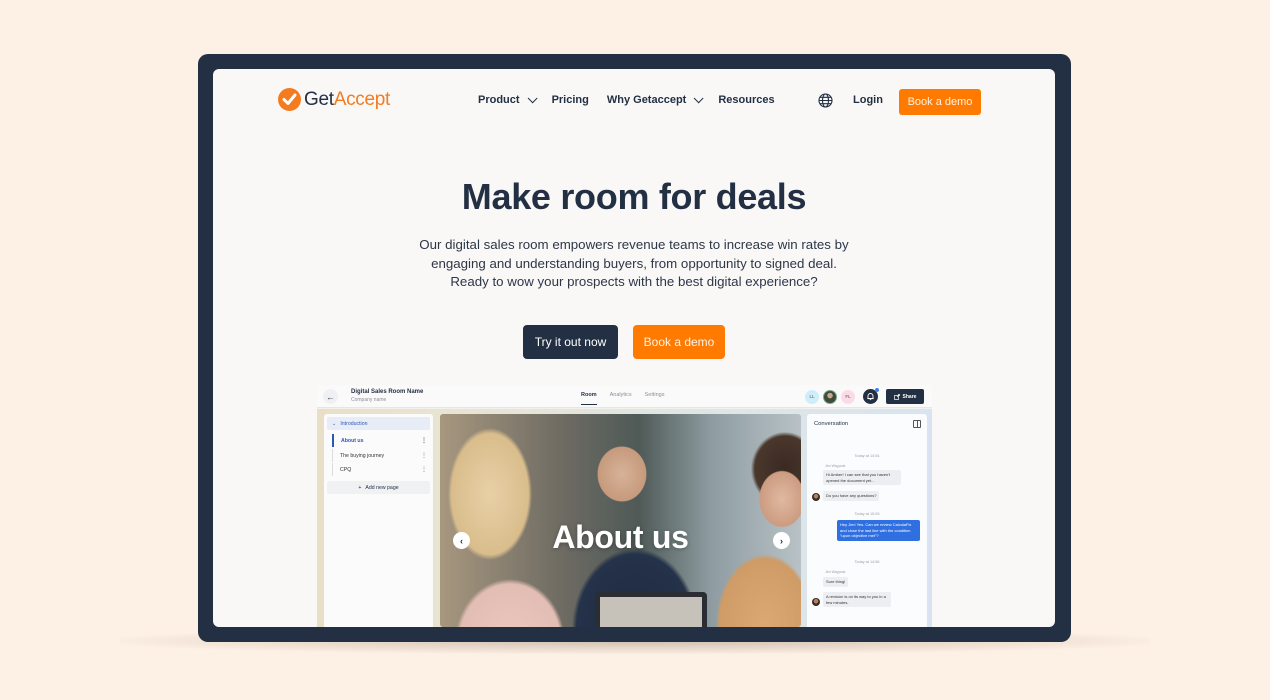 This screenshot has width=1270, height=700. Describe the element at coordinates (381, 469) in the screenshot. I see `page-item-cpq: CPQ ⋮` at that location.